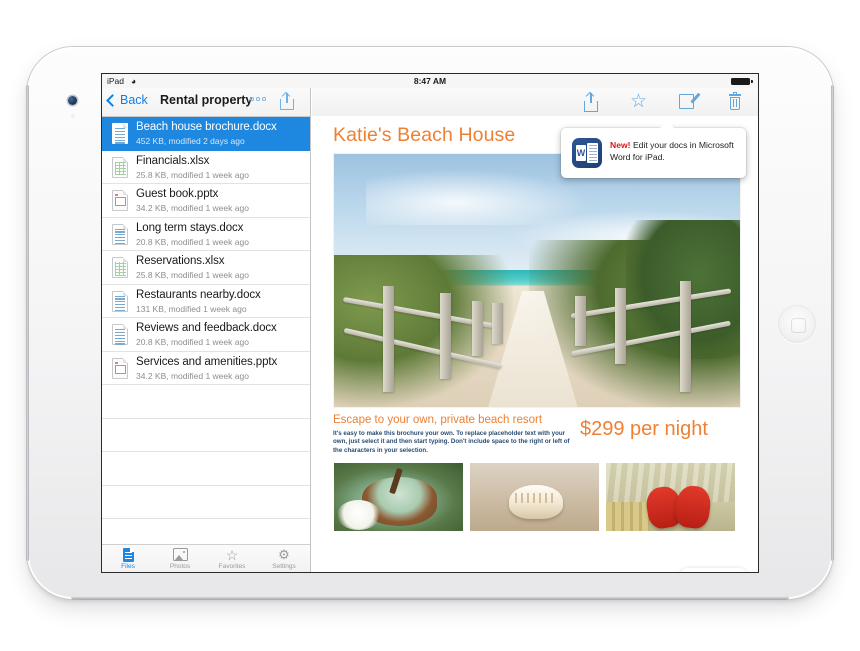 The width and height of the screenshot is (860, 651). I want to click on tab-settings: ⚙ Settings, so click(284, 558).